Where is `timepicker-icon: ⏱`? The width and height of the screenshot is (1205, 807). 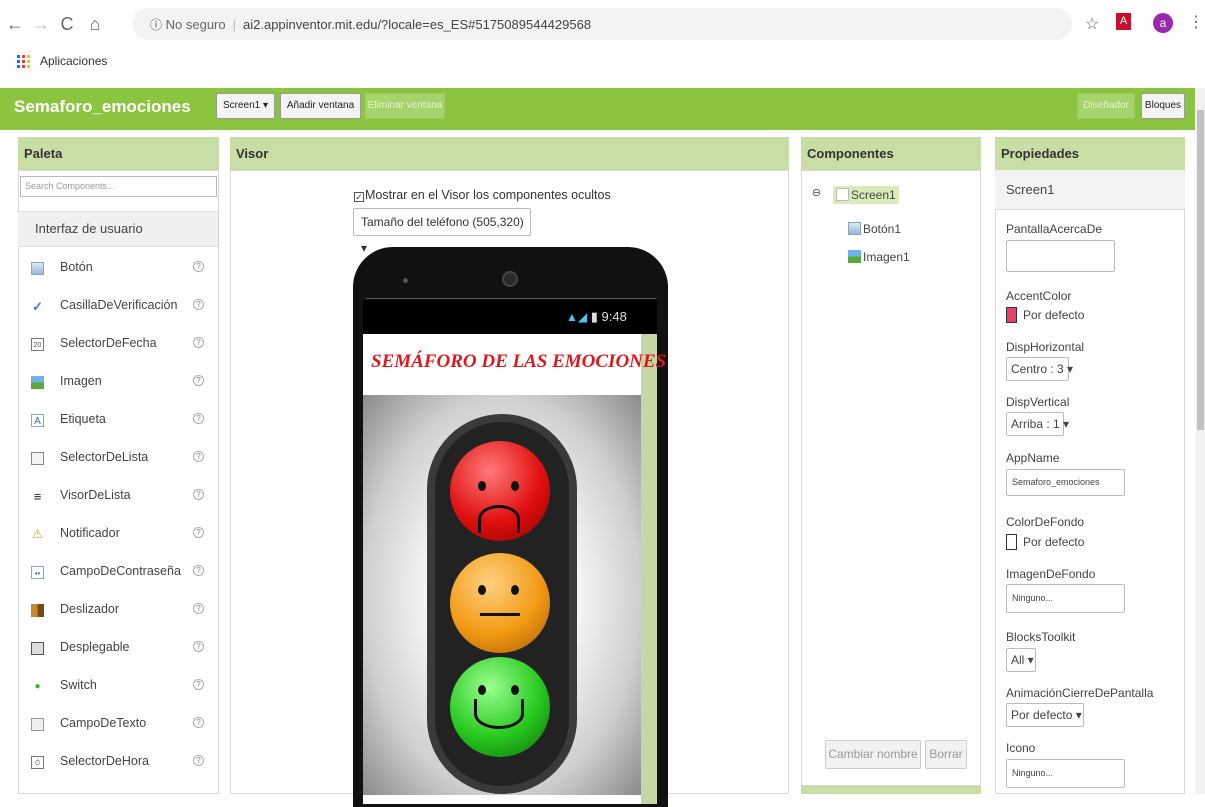 timepicker-icon: ⏱ is located at coordinates (37, 762).